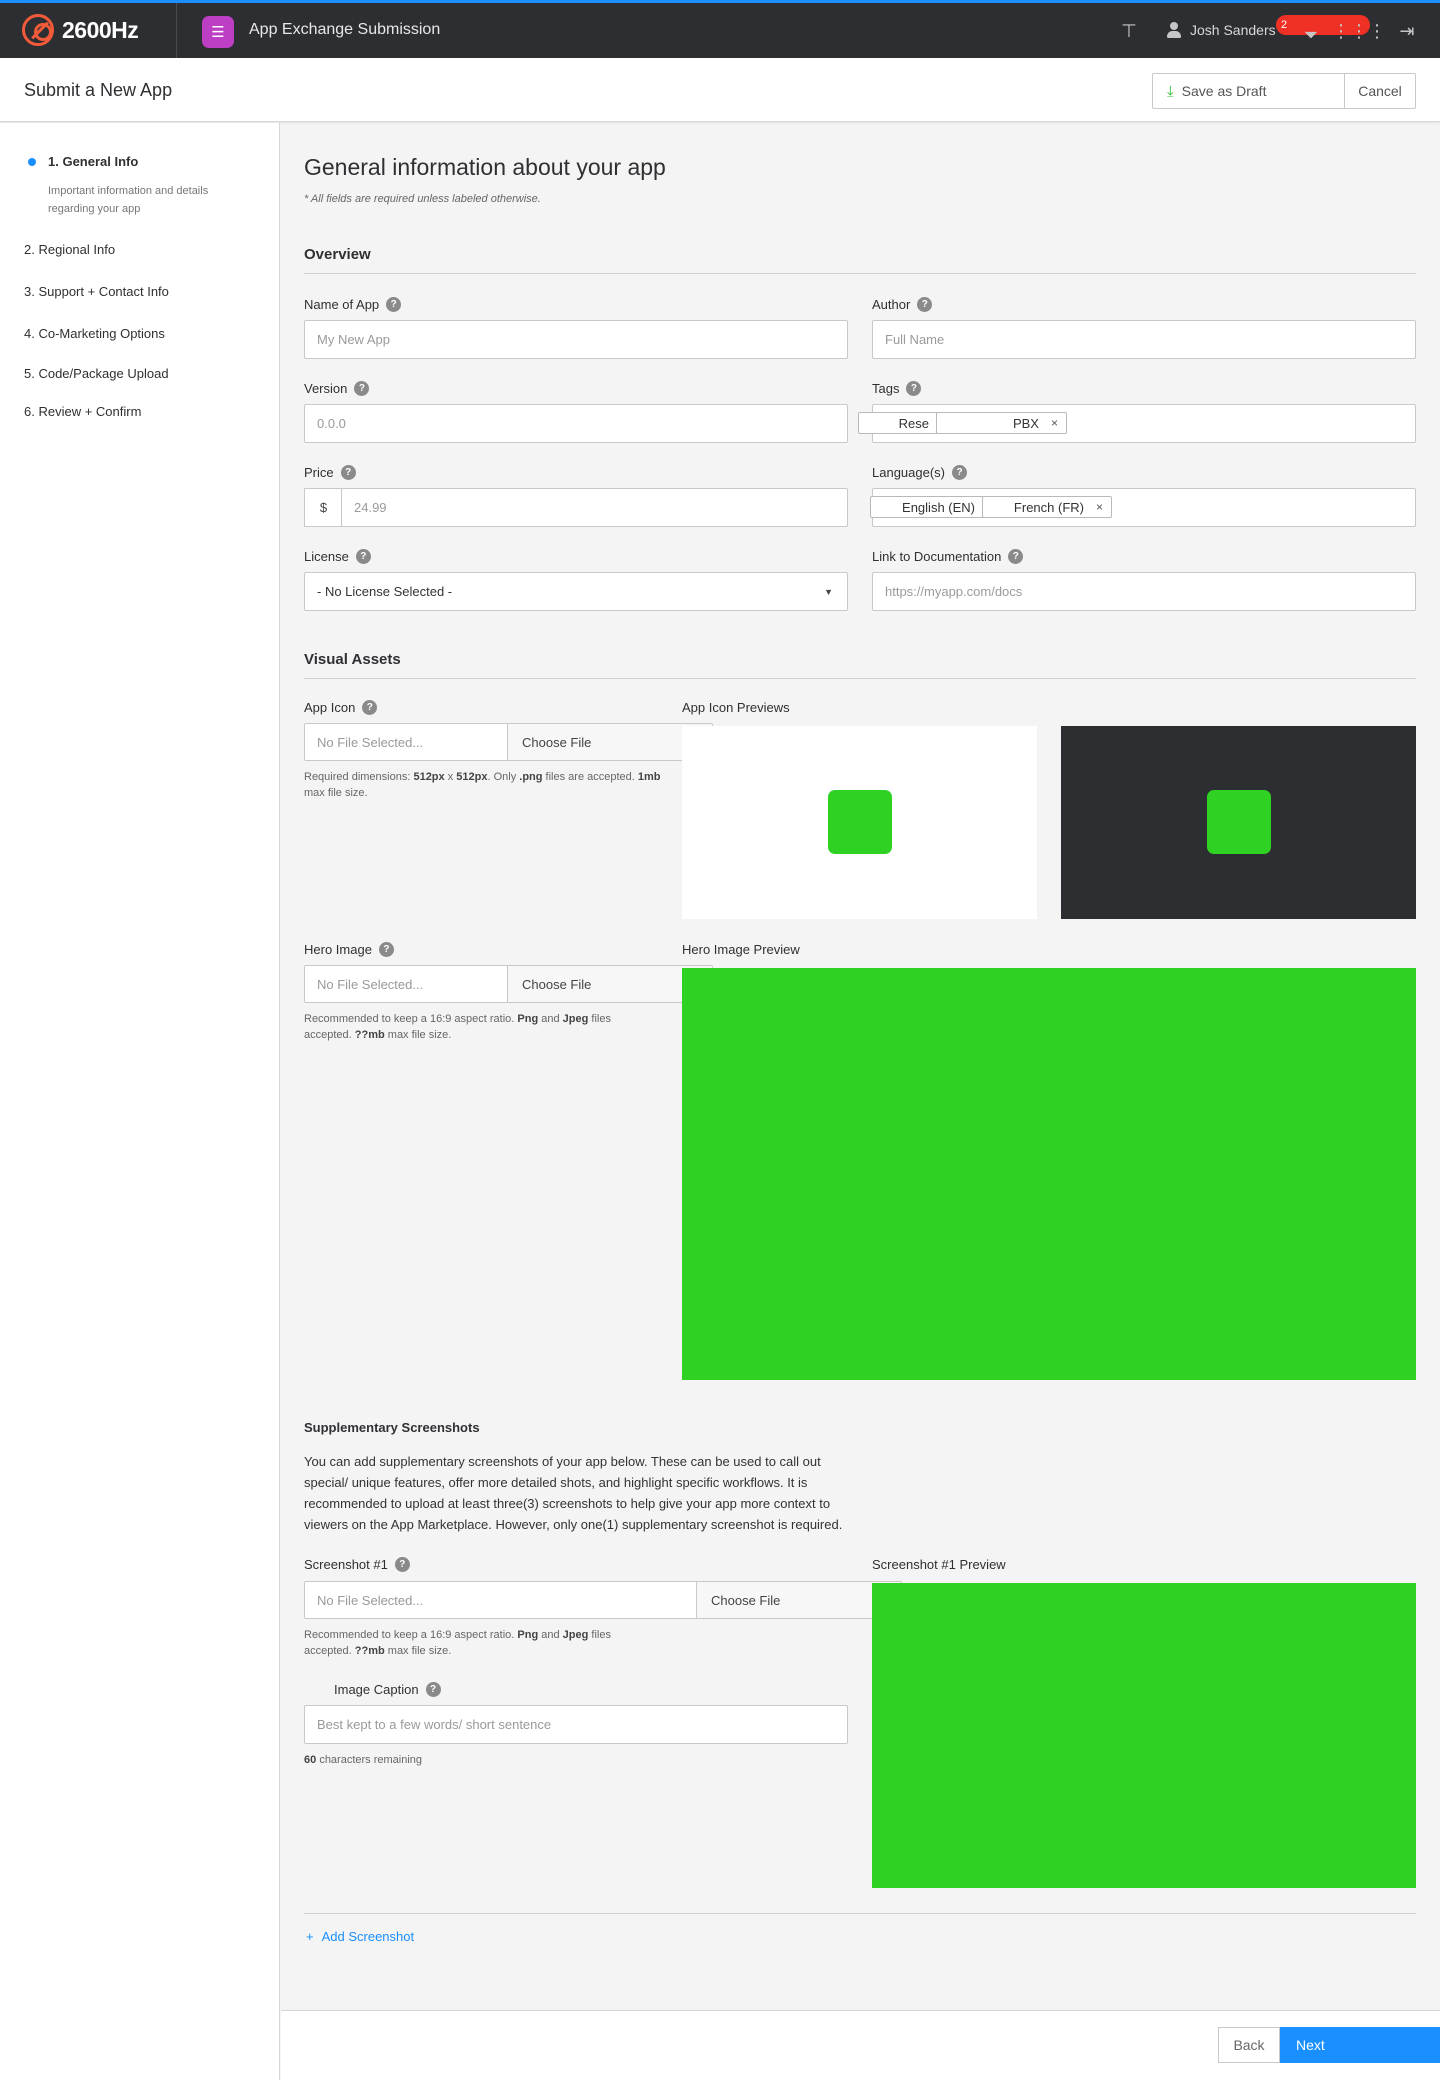  I want to click on logo-mark-icon, so click(38, 30).